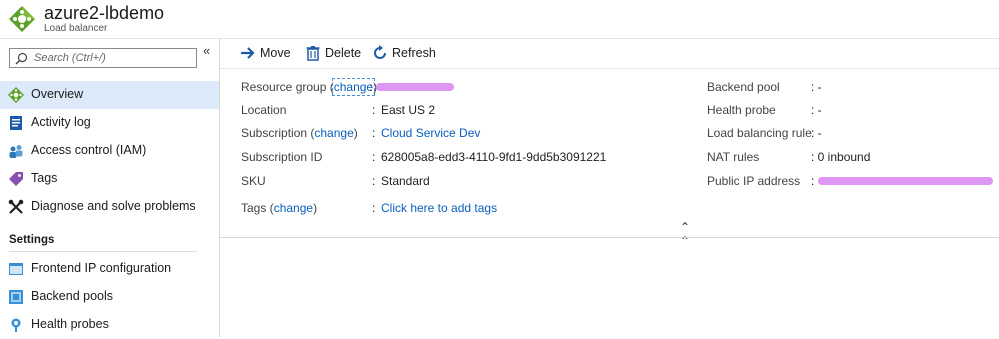 The width and height of the screenshot is (999, 339). I want to click on divider, so click(103, 251).